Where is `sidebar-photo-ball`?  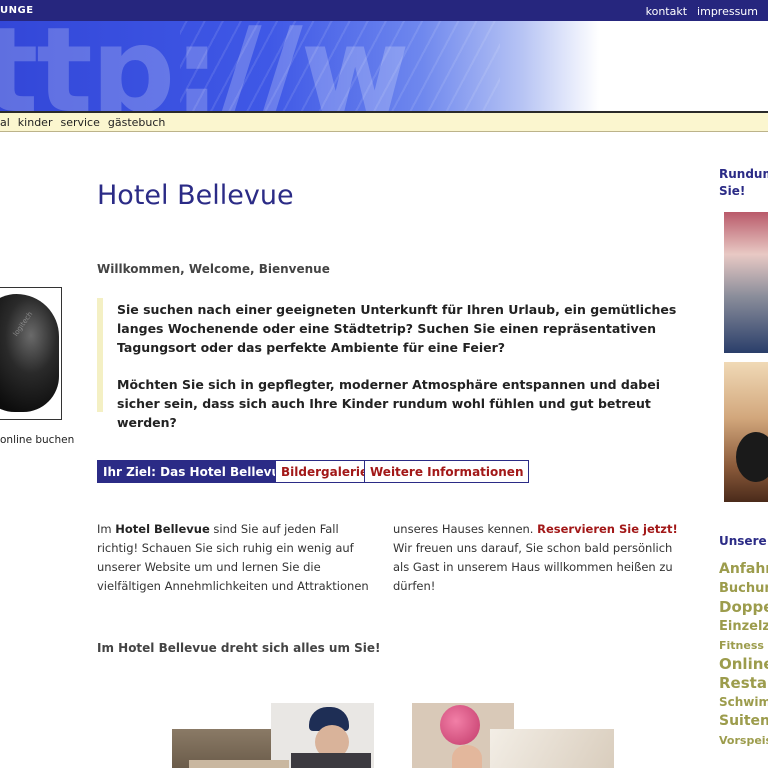 sidebar-photo-ball is located at coordinates (746, 432).